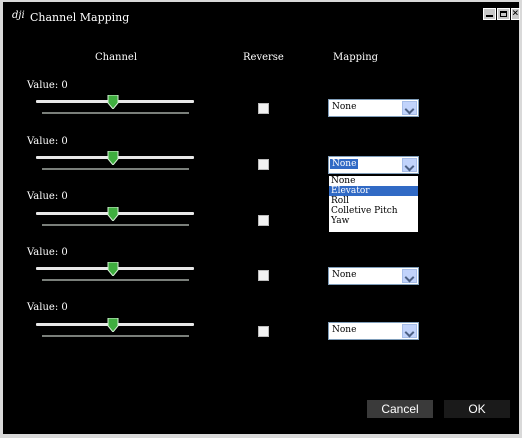 The image size is (522, 438). Describe the element at coordinates (263, 57) in the screenshot. I see `reverse-header: Reverse` at that location.